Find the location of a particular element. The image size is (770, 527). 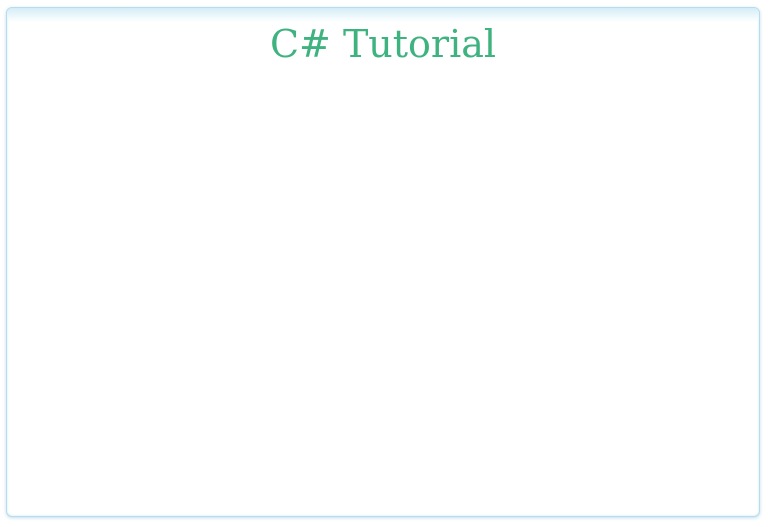

panel-top-glow is located at coordinates (383, 15).